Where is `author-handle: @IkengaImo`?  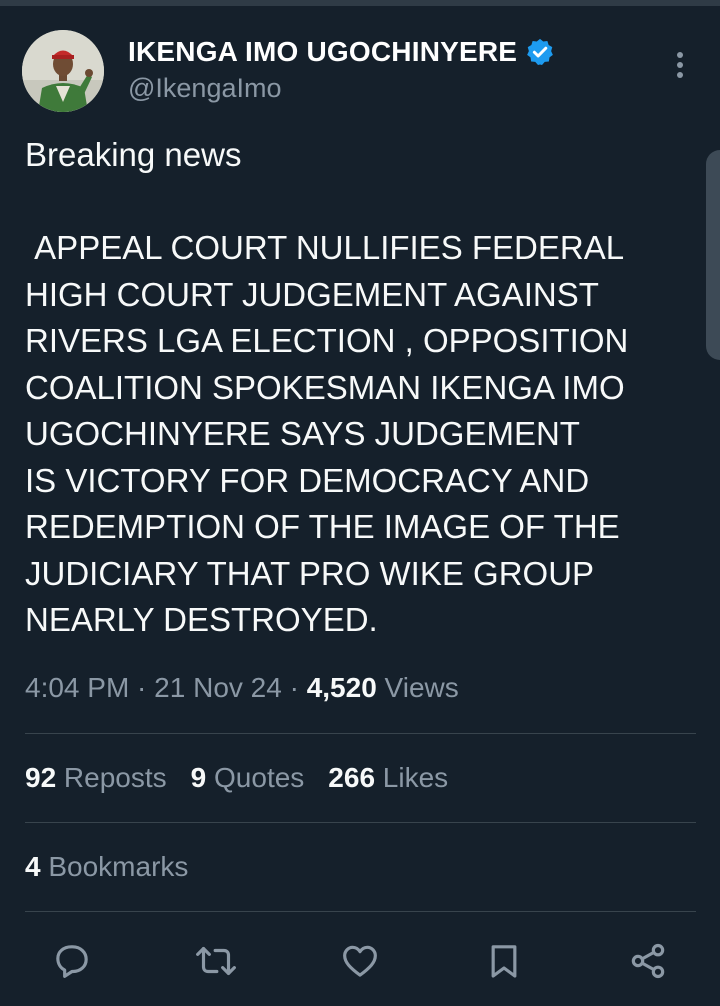
author-handle: @IkengaImo is located at coordinates (204, 88).